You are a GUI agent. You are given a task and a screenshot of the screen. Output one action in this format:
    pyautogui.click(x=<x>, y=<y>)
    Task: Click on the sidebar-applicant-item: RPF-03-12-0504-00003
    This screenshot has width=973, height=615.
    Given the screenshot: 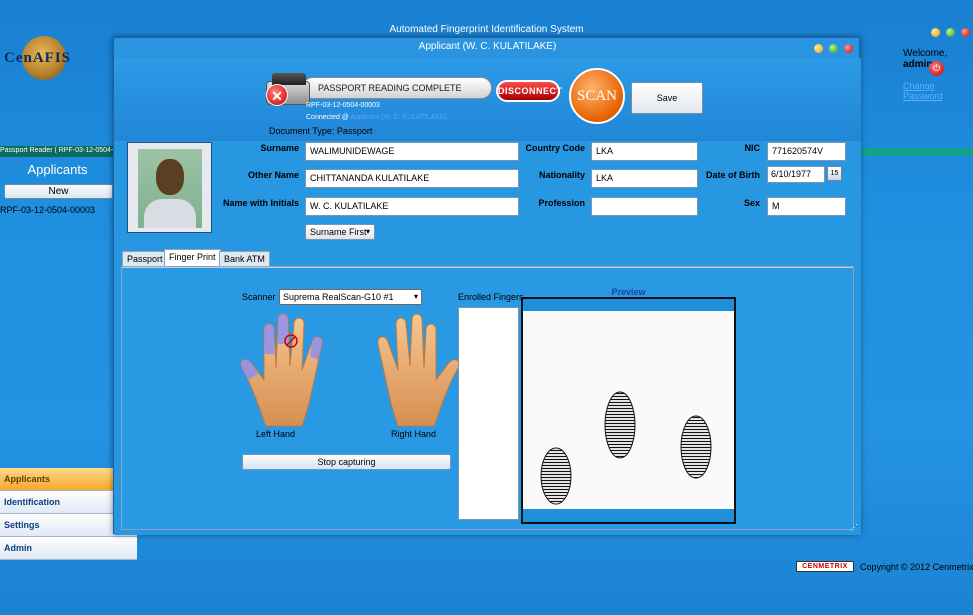 What is the action you would take?
    pyautogui.click(x=47, y=210)
    